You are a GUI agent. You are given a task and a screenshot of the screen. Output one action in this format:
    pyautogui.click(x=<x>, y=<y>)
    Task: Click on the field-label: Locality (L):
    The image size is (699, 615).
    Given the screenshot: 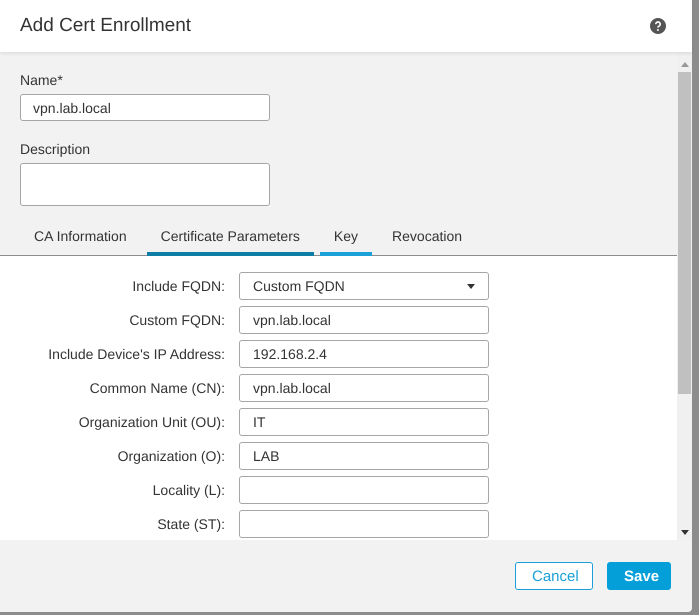 What is the action you would take?
    pyautogui.click(x=188, y=490)
    